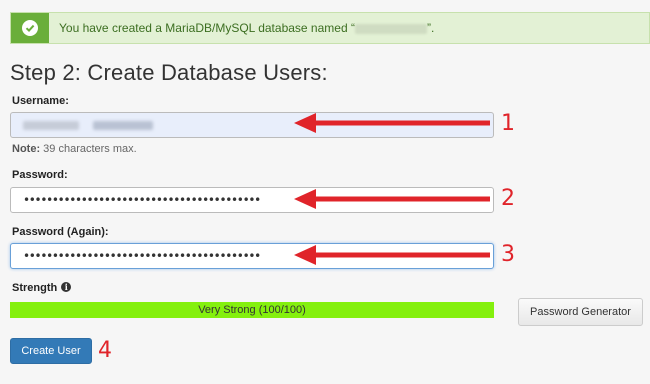  I want to click on callout-number-4: 4, so click(105, 350).